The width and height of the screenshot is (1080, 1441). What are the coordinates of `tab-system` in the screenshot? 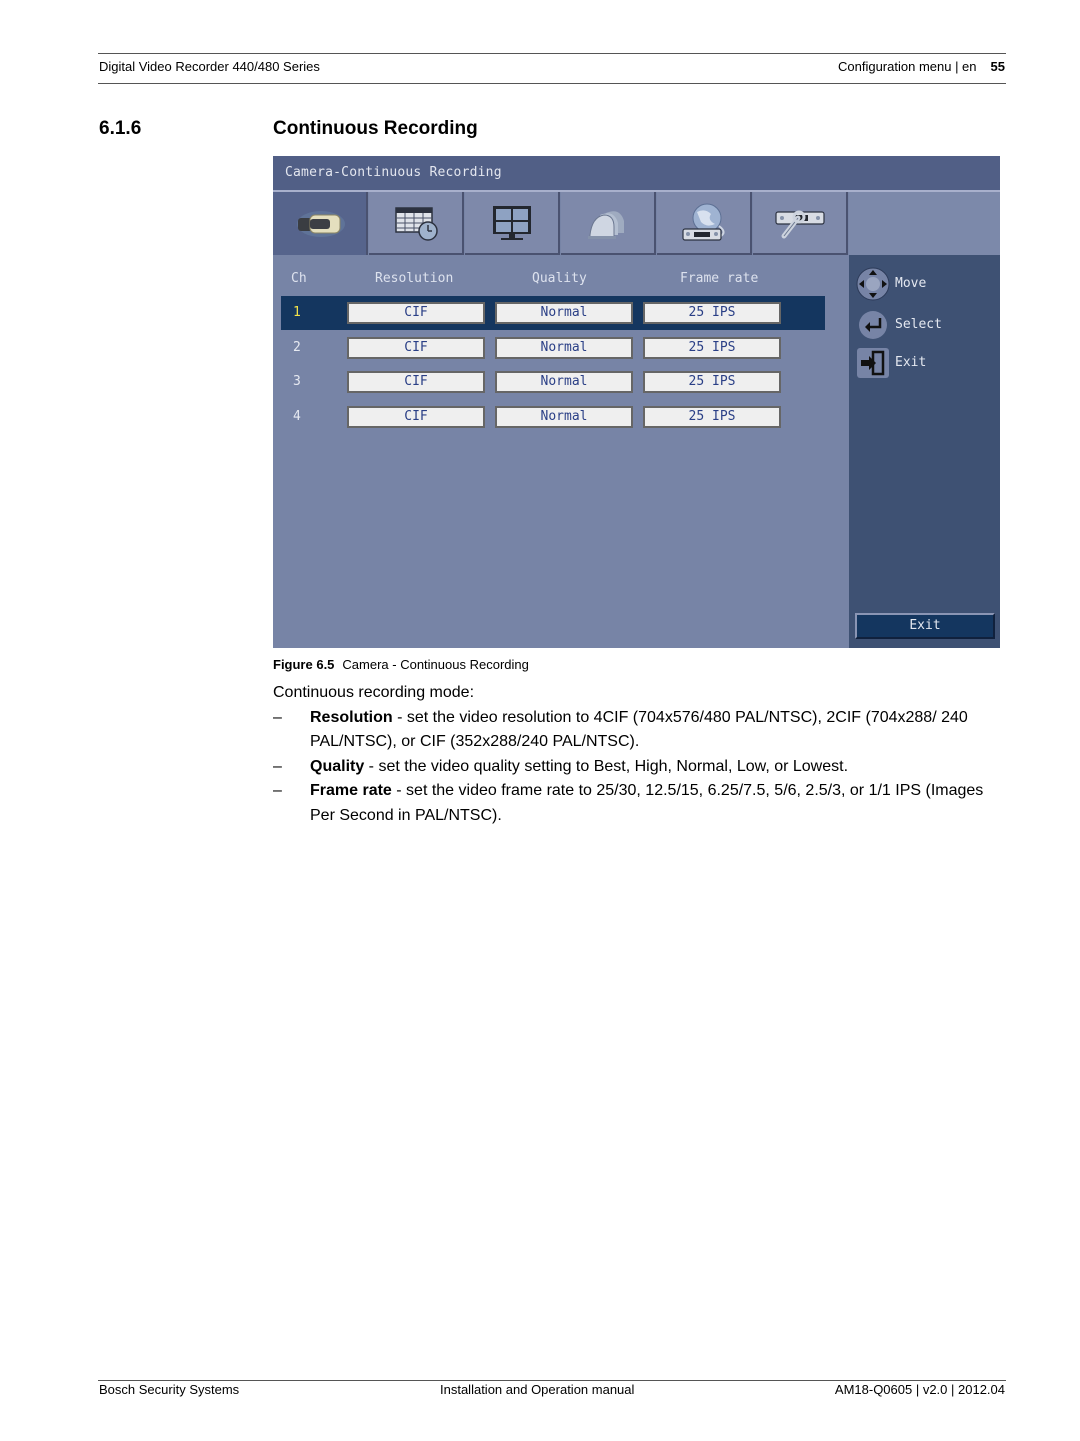 It's located at (800, 223).